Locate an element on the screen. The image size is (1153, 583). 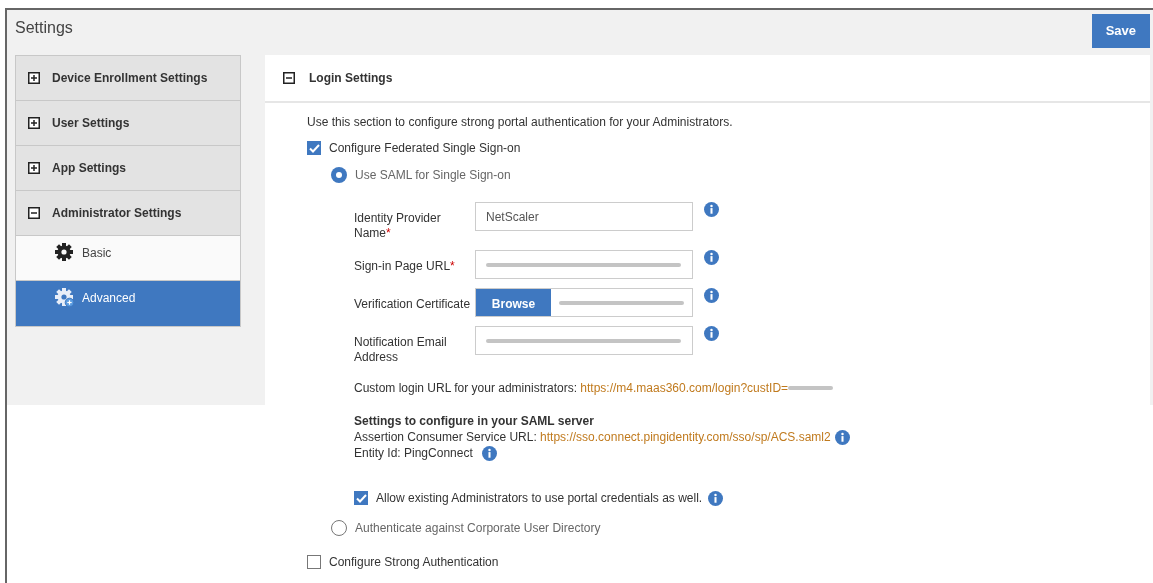
gear-icon is located at coordinates (64, 252).